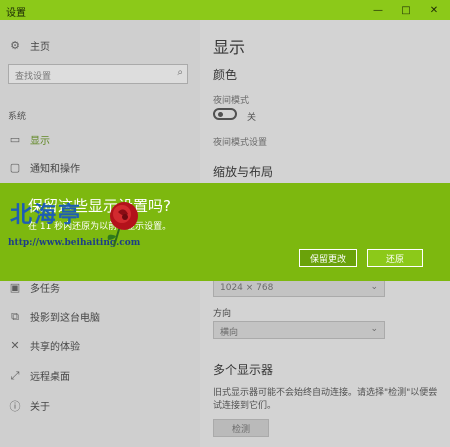 The image size is (450, 447). What do you see at coordinates (328, 258) in the screenshot?
I see `keep-changes-button: 保留更改` at bounding box center [328, 258].